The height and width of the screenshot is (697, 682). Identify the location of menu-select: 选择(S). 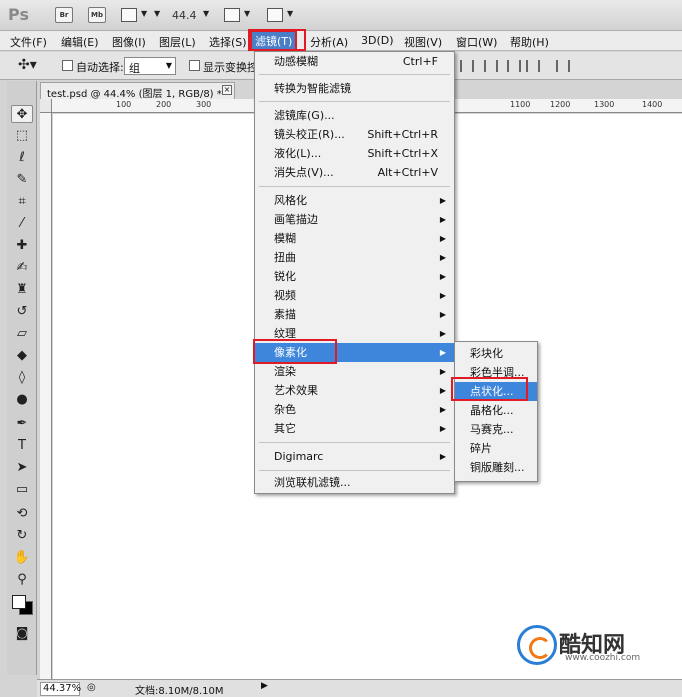
(228, 42).